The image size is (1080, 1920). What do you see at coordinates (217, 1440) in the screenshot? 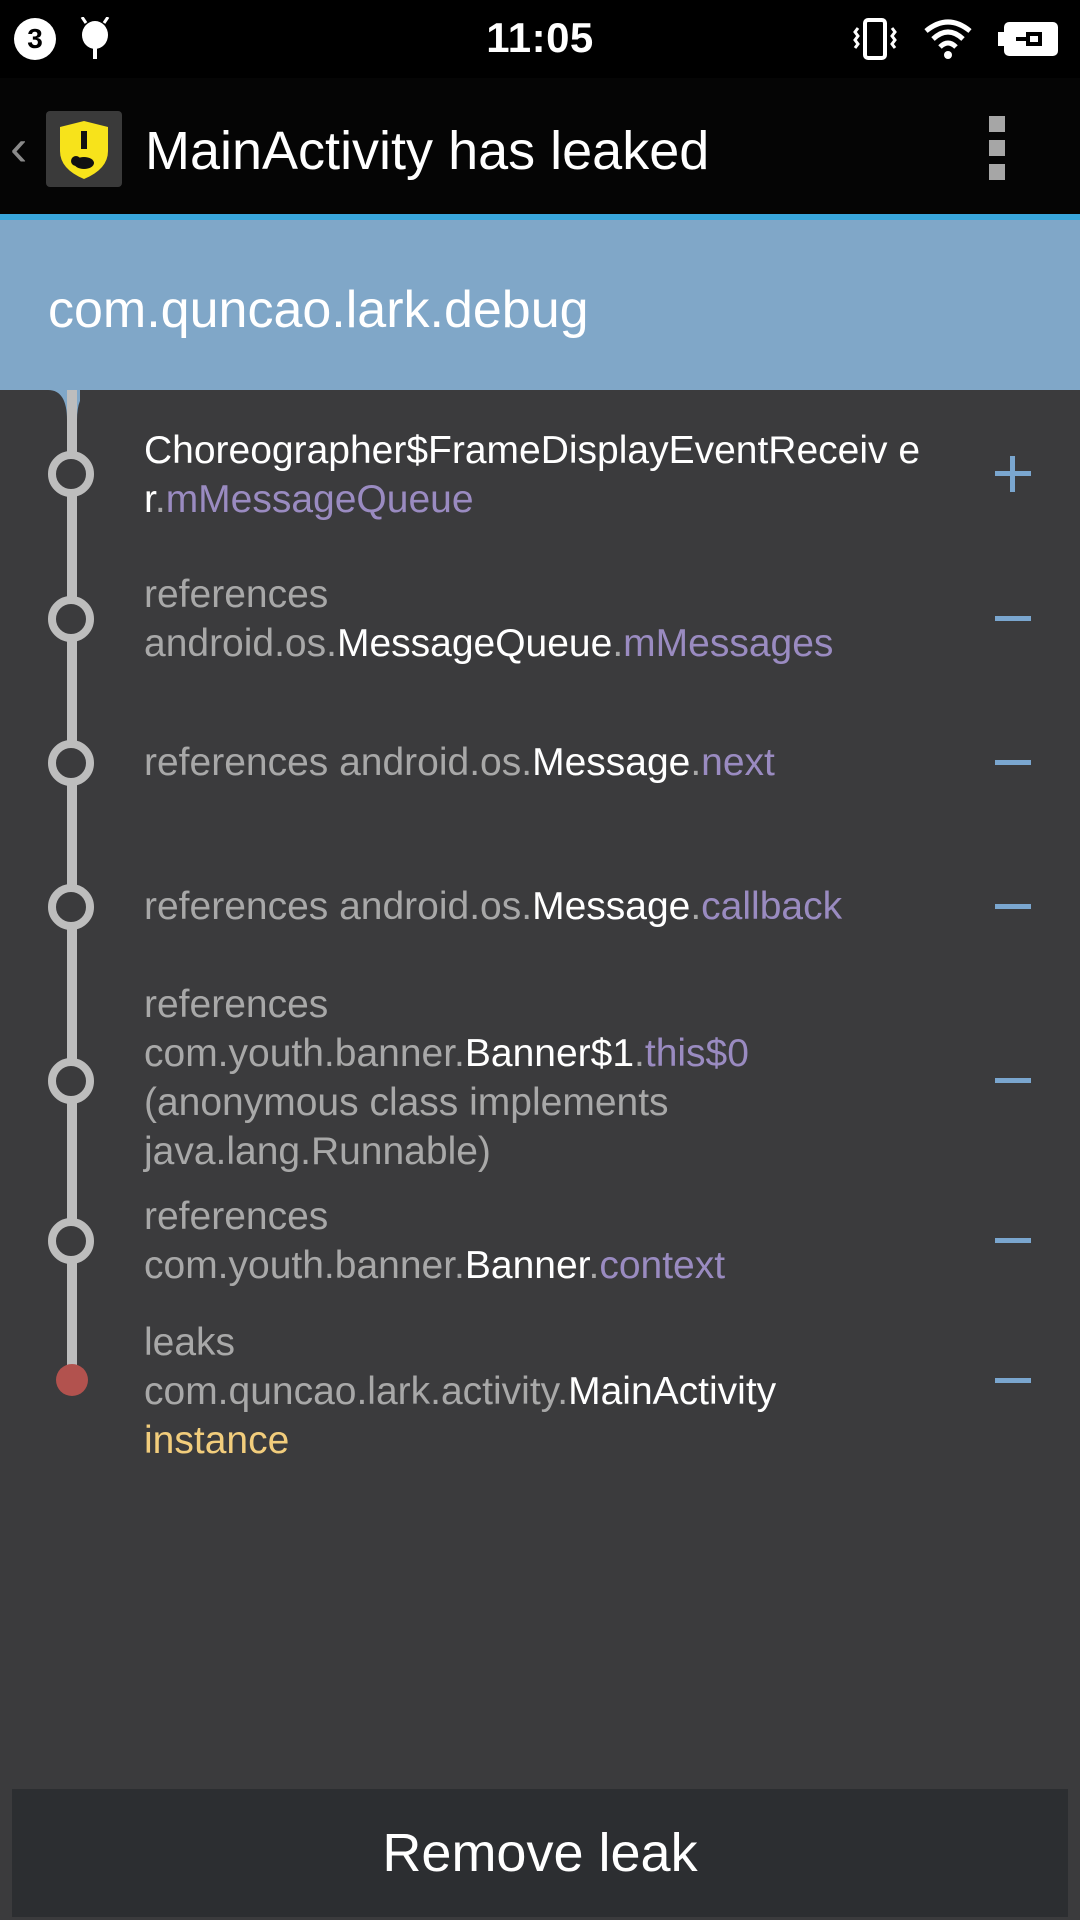
I see `instance-label: instance` at bounding box center [217, 1440].